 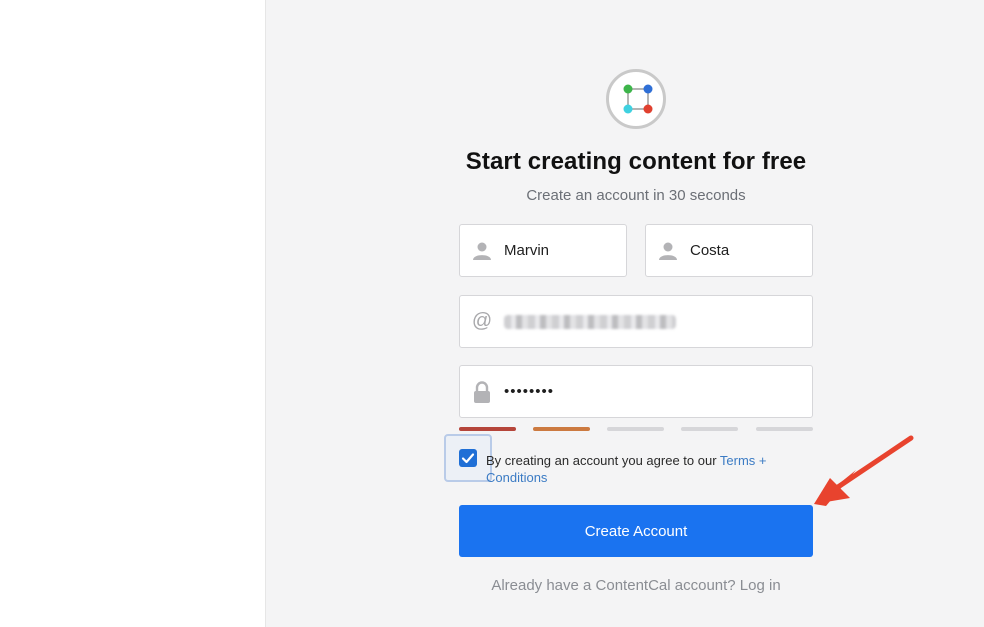 What do you see at coordinates (636, 99) in the screenshot?
I see `contentcal-logo-icon` at bounding box center [636, 99].